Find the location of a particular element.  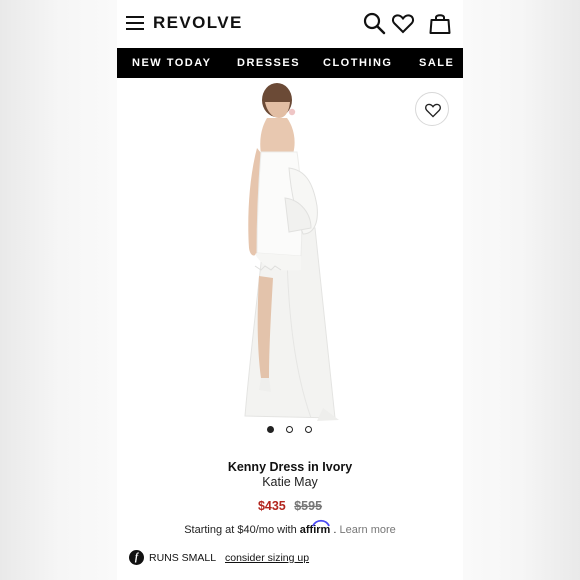

search-icon is located at coordinates (374, 23).